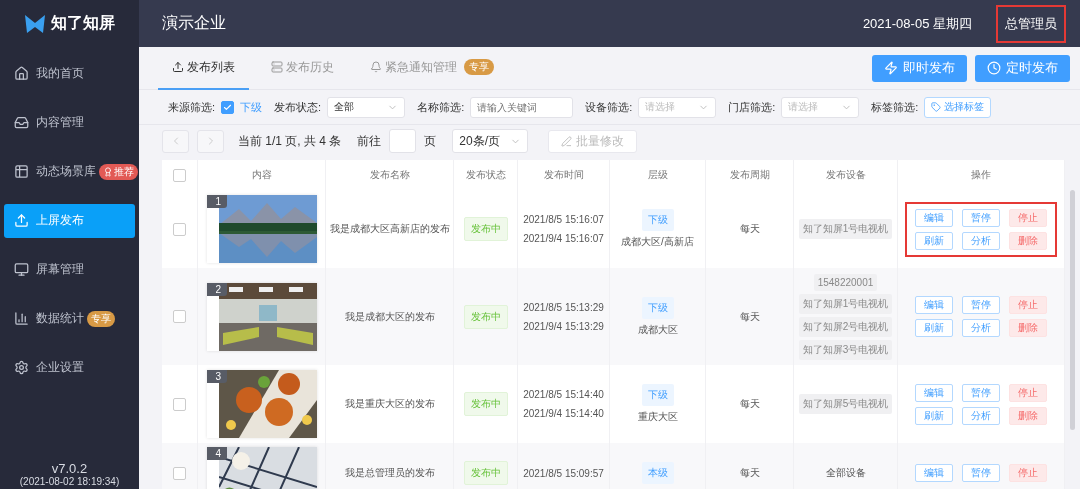  I want to click on column-header: 层级, so click(657, 175).